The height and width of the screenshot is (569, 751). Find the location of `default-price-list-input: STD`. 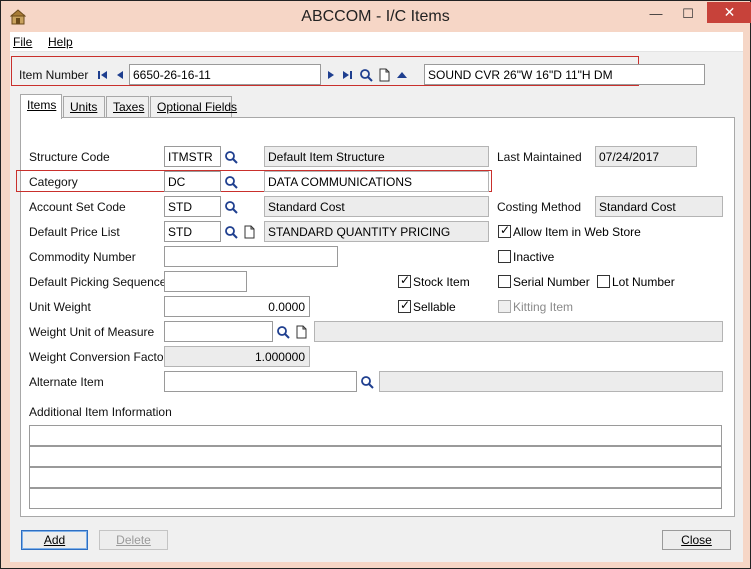

default-price-list-input: STD is located at coordinates (192, 231).